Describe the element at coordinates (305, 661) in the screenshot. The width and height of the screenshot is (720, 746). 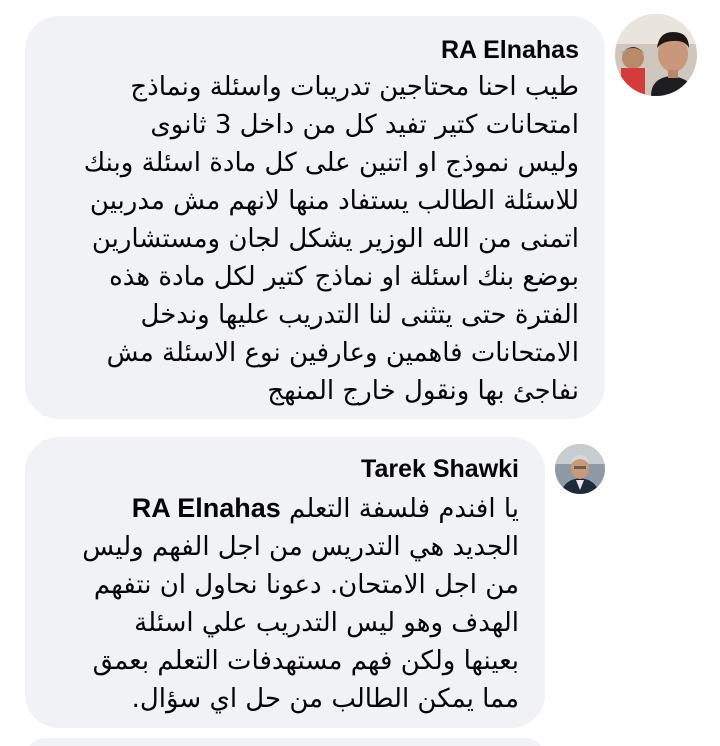
I see `comment-text-line: بعينها ولكن فهم مستهدفات التعلم بعمق` at that location.